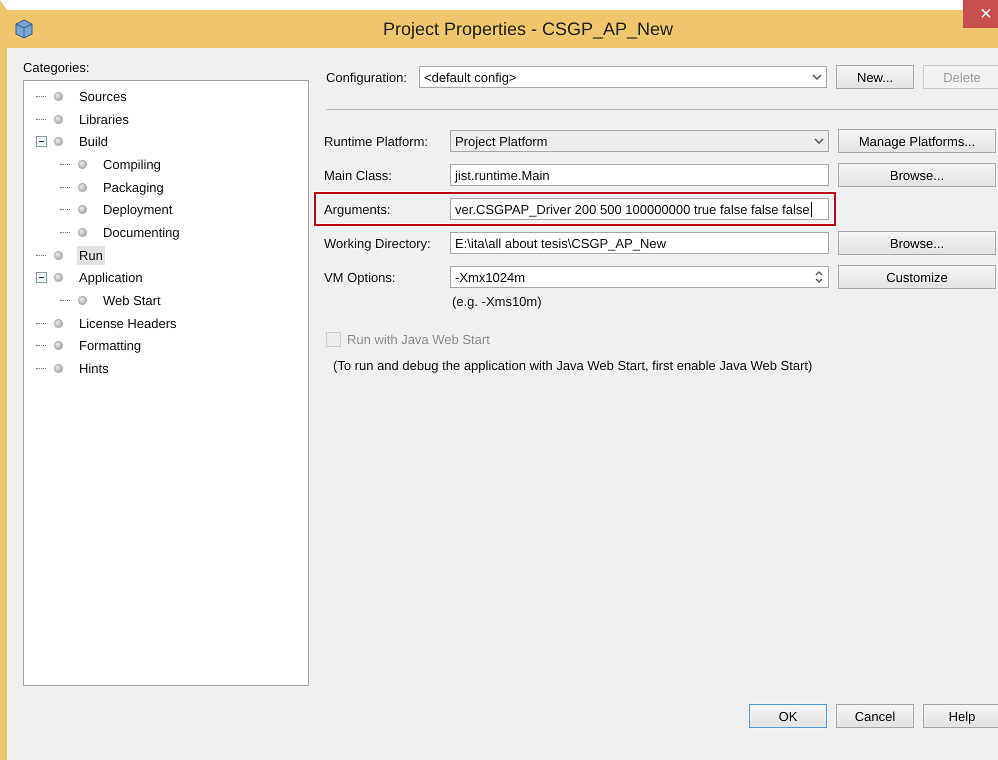 The width and height of the screenshot is (998, 760). What do you see at coordinates (497, 302) in the screenshot?
I see `hint-text: (e.g. -Xms10m)` at bounding box center [497, 302].